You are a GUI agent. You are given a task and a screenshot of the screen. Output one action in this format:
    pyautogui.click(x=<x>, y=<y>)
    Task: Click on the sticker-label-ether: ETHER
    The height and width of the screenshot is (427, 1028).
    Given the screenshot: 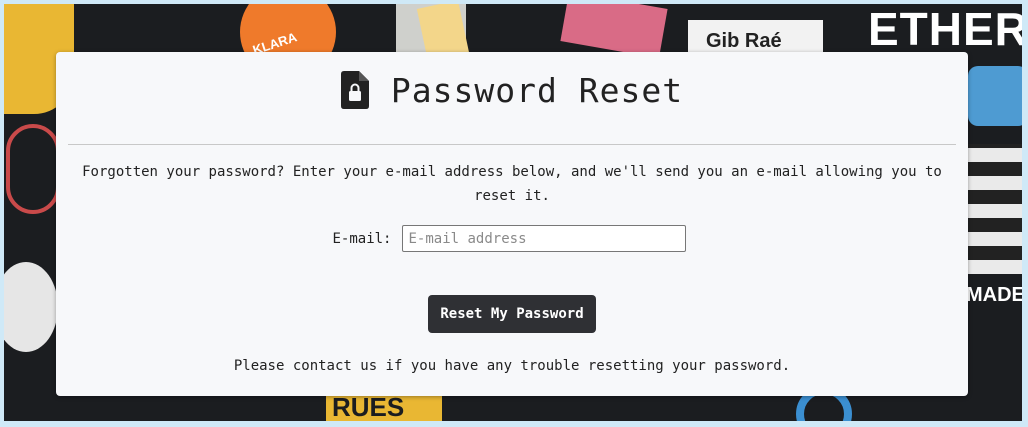 What is the action you would take?
    pyautogui.click(x=945, y=29)
    